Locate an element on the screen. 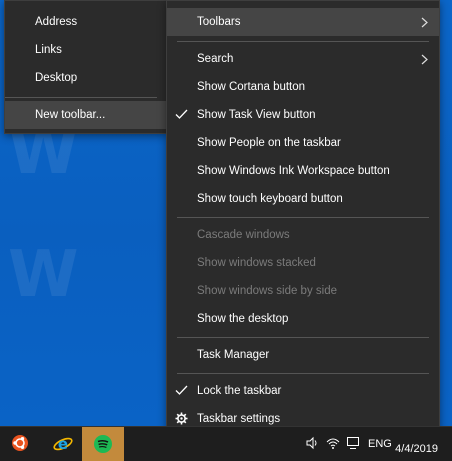  menu-item-label: Cascade windows is located at coordinates (243, 235).